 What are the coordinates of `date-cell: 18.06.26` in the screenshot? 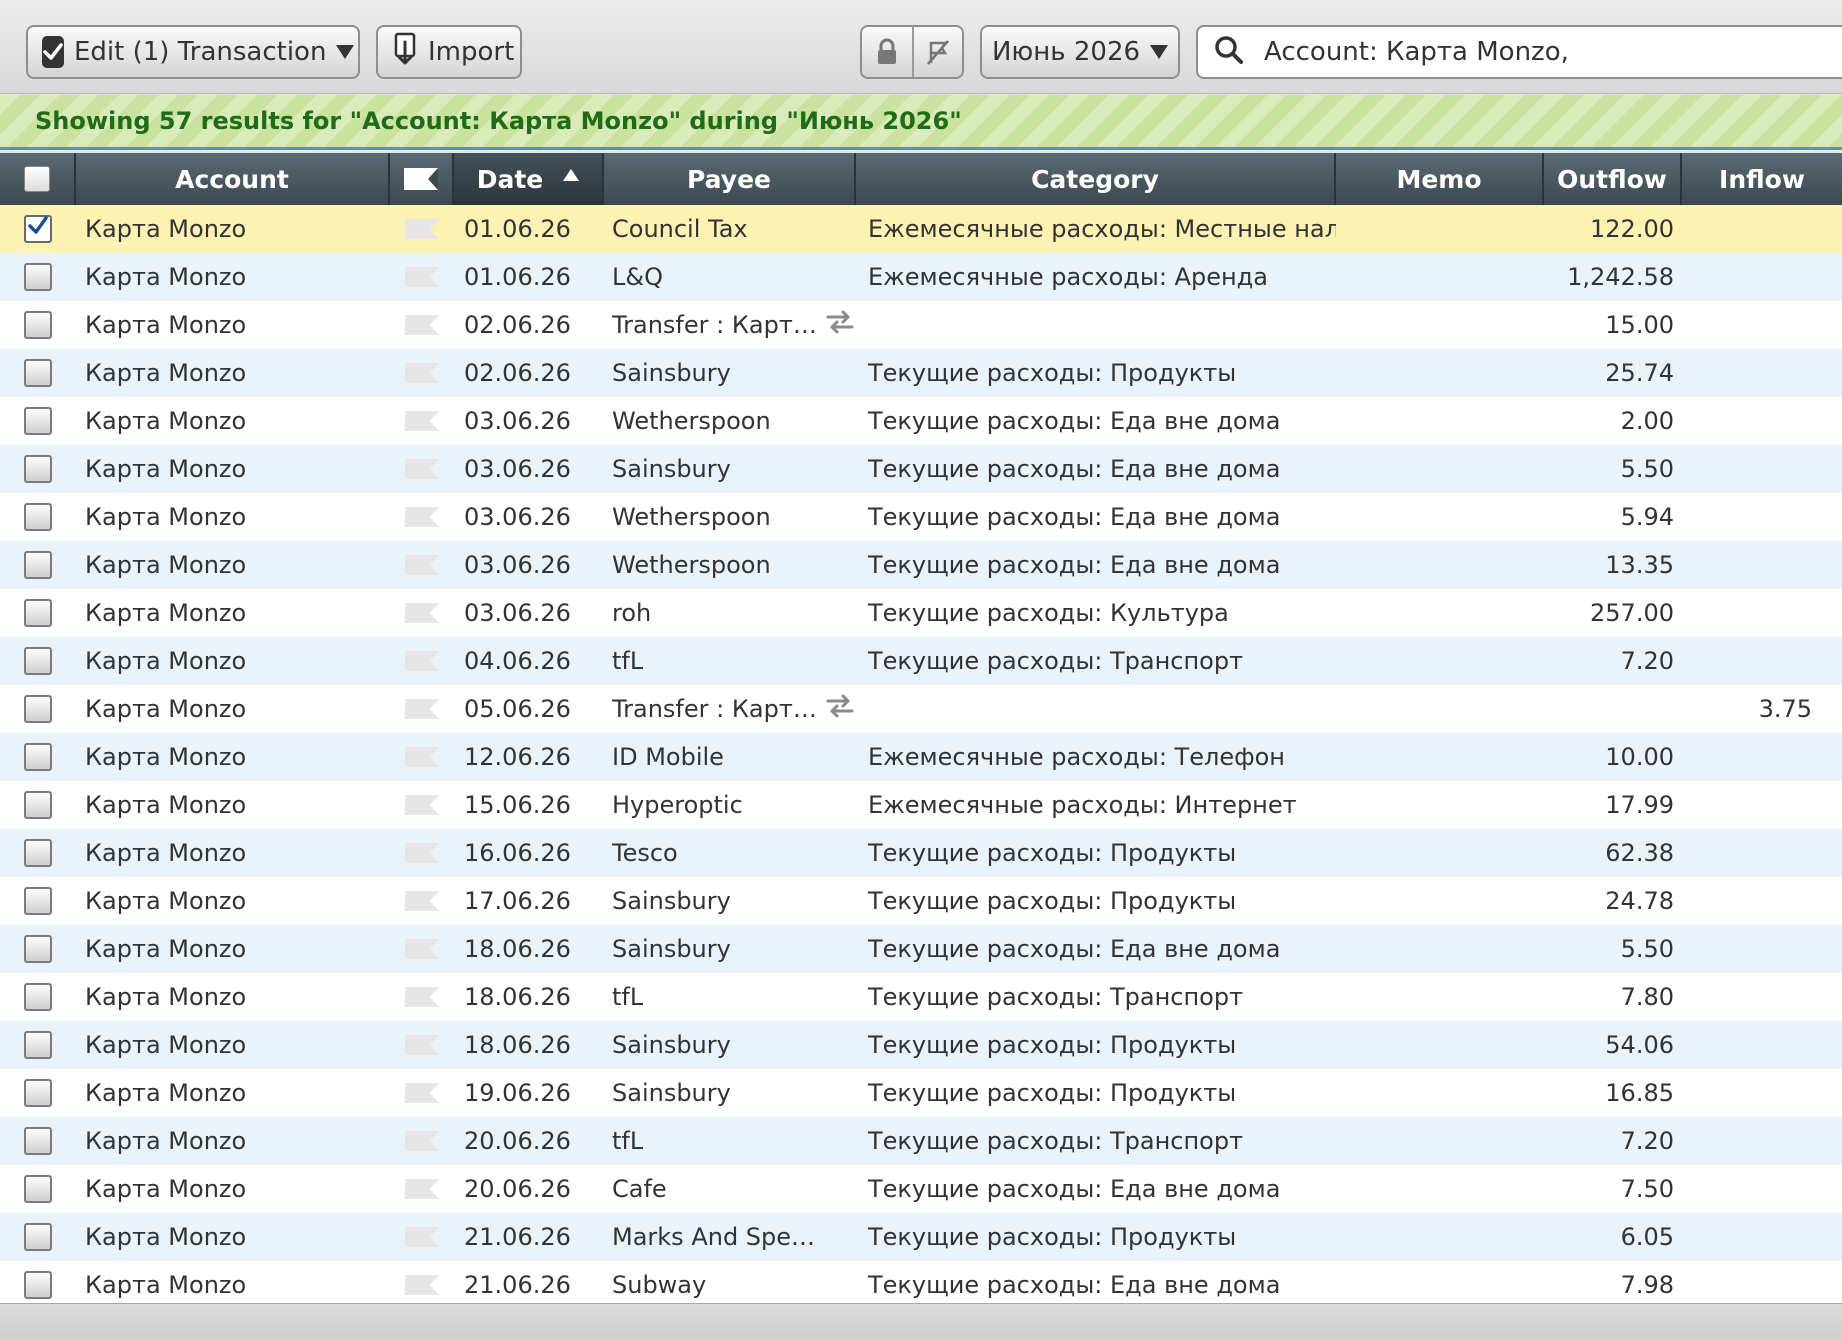 It's located at (529, 949).